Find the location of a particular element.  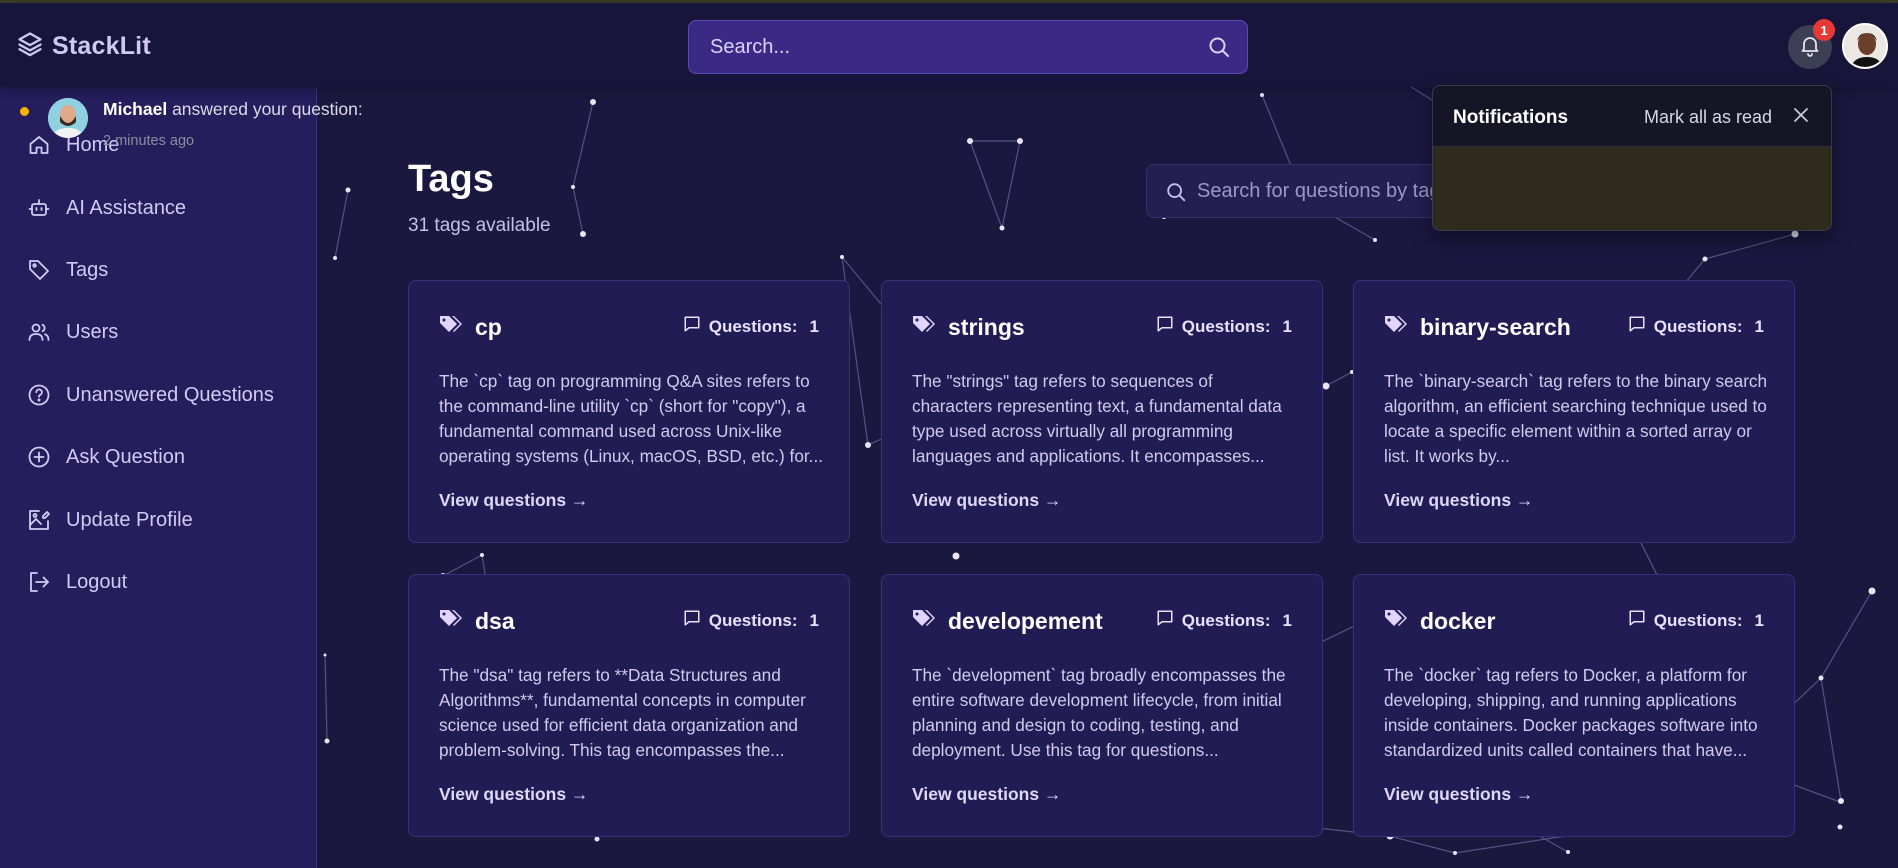

global-search is located at coordinates (968, 47).